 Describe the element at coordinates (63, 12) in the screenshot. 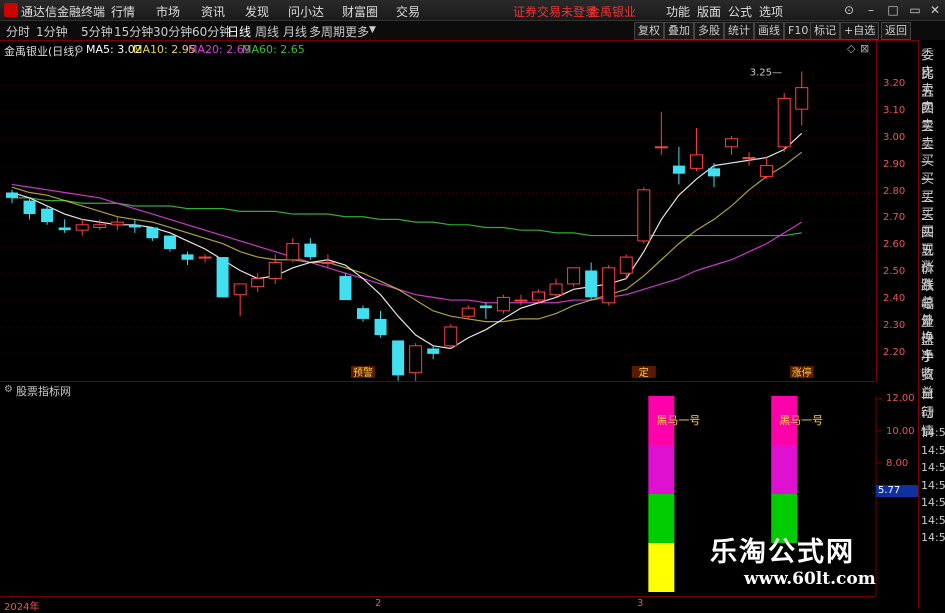

I see `app-title: 通达信金融终端` at that location.